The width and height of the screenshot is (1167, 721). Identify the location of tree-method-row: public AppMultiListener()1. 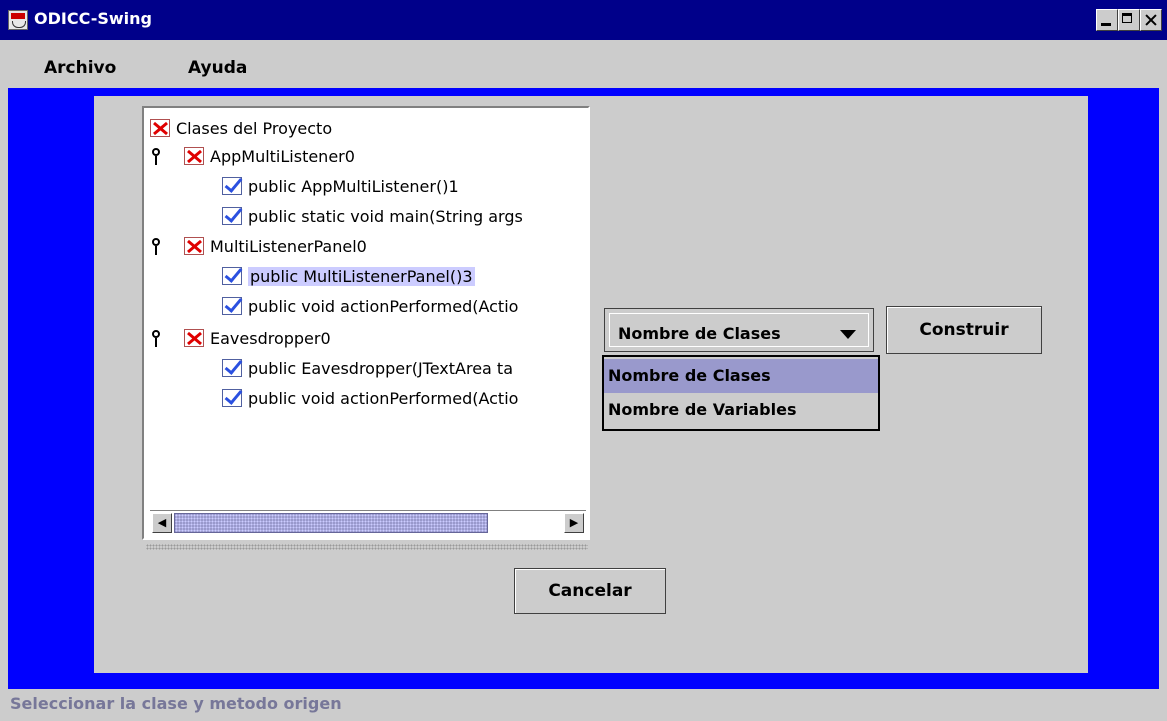
(340, 186).